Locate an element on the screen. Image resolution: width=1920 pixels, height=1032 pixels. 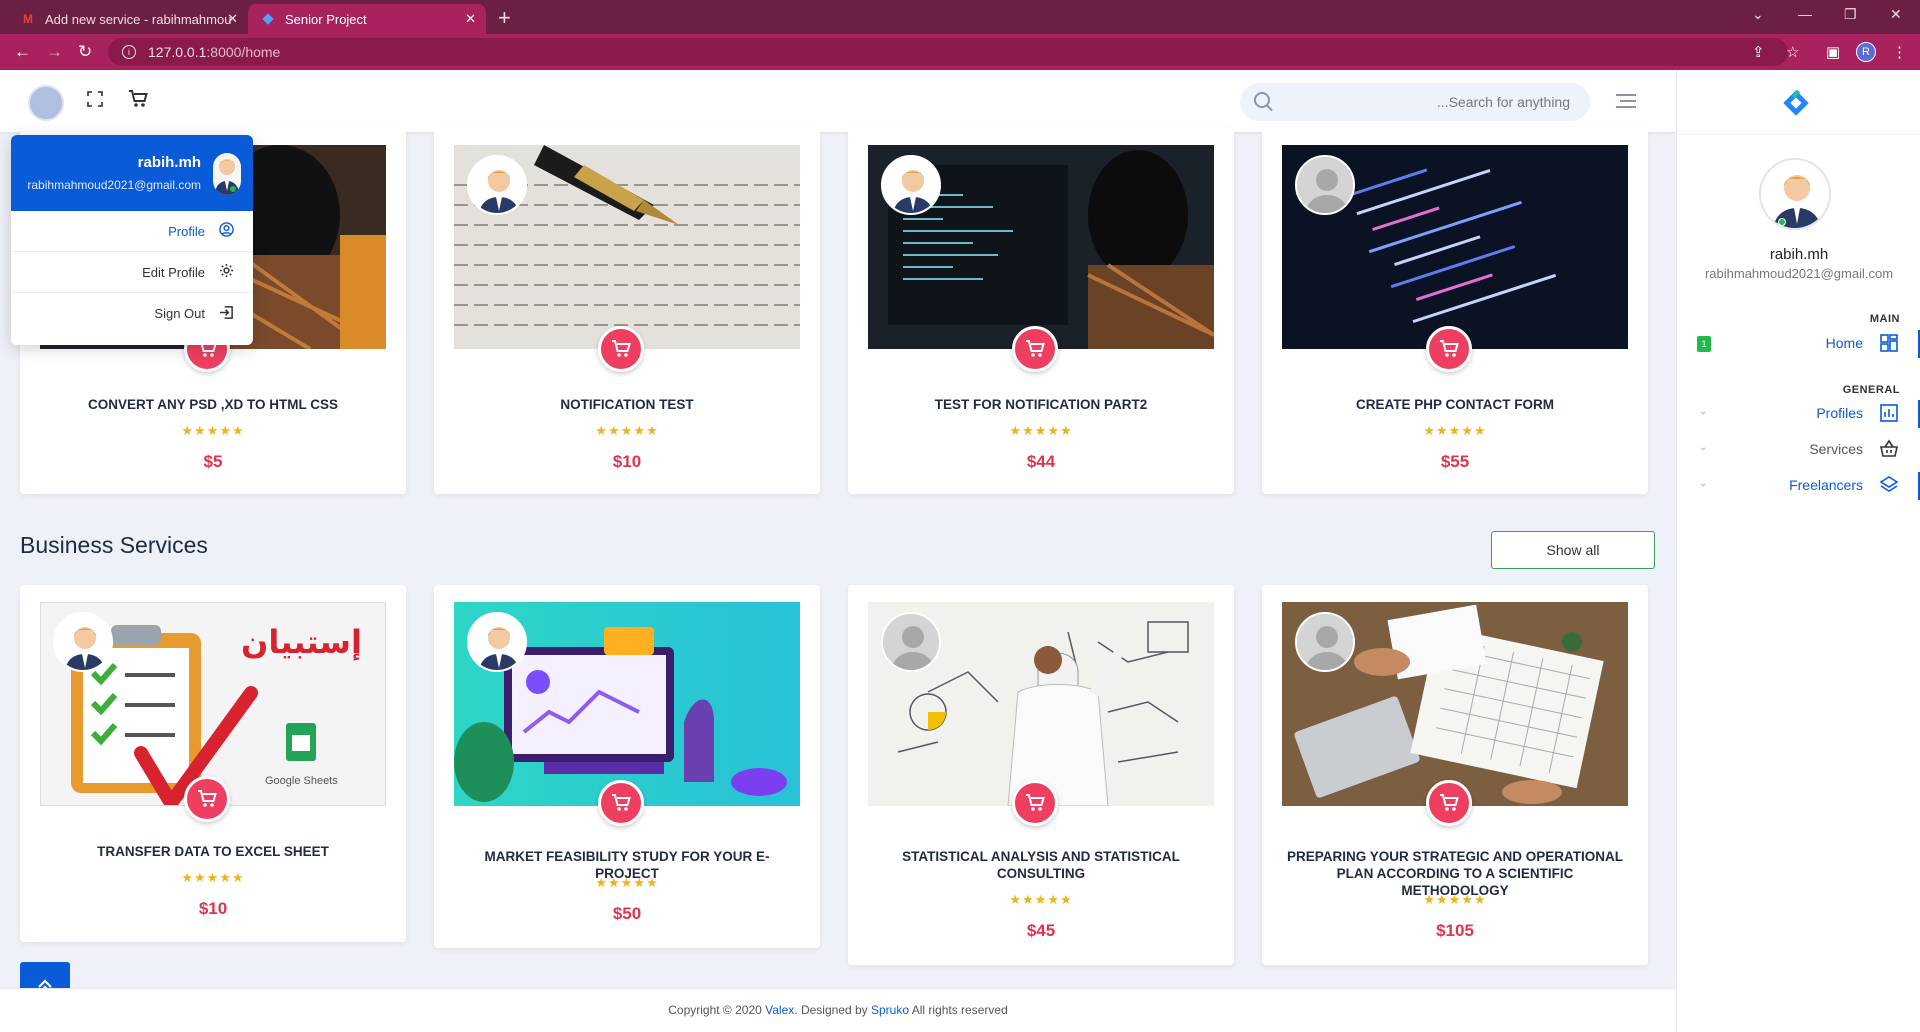
search-icon is located at coordinates (1262, 100).